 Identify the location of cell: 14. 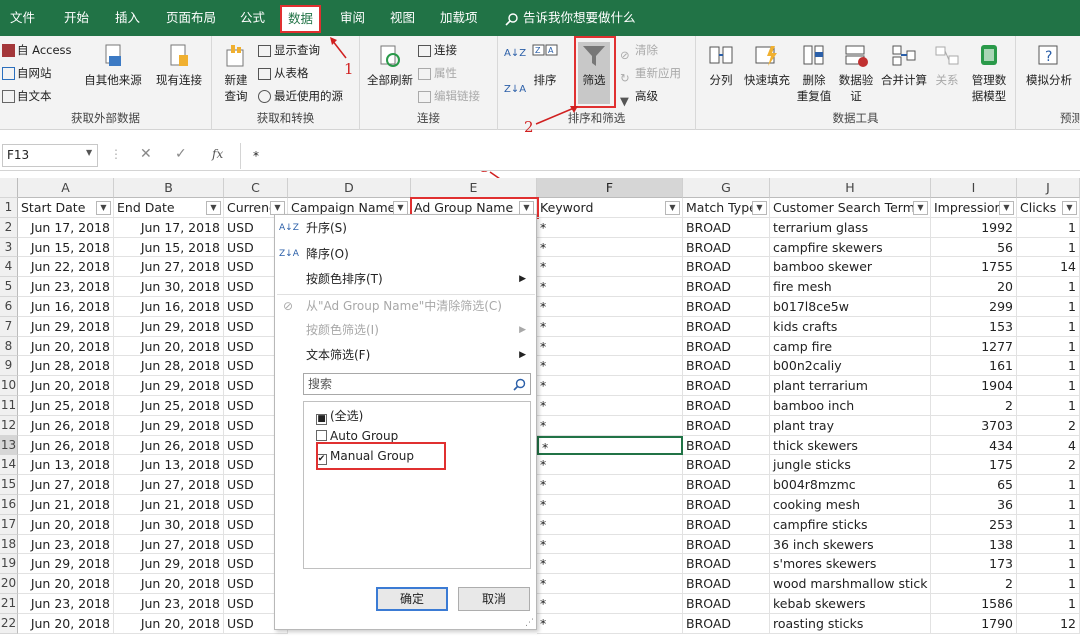
(1048, 267).